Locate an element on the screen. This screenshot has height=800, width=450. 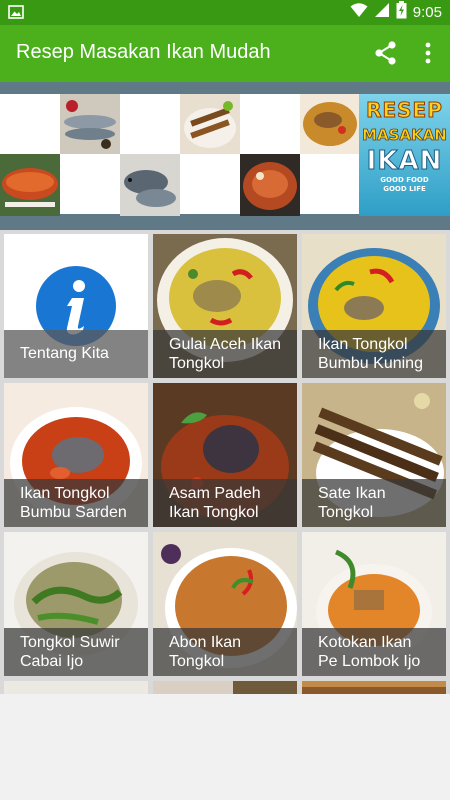
menu-card-sate-ikan: Sate Ikan Tongkol is located at coordinates (374, 455).